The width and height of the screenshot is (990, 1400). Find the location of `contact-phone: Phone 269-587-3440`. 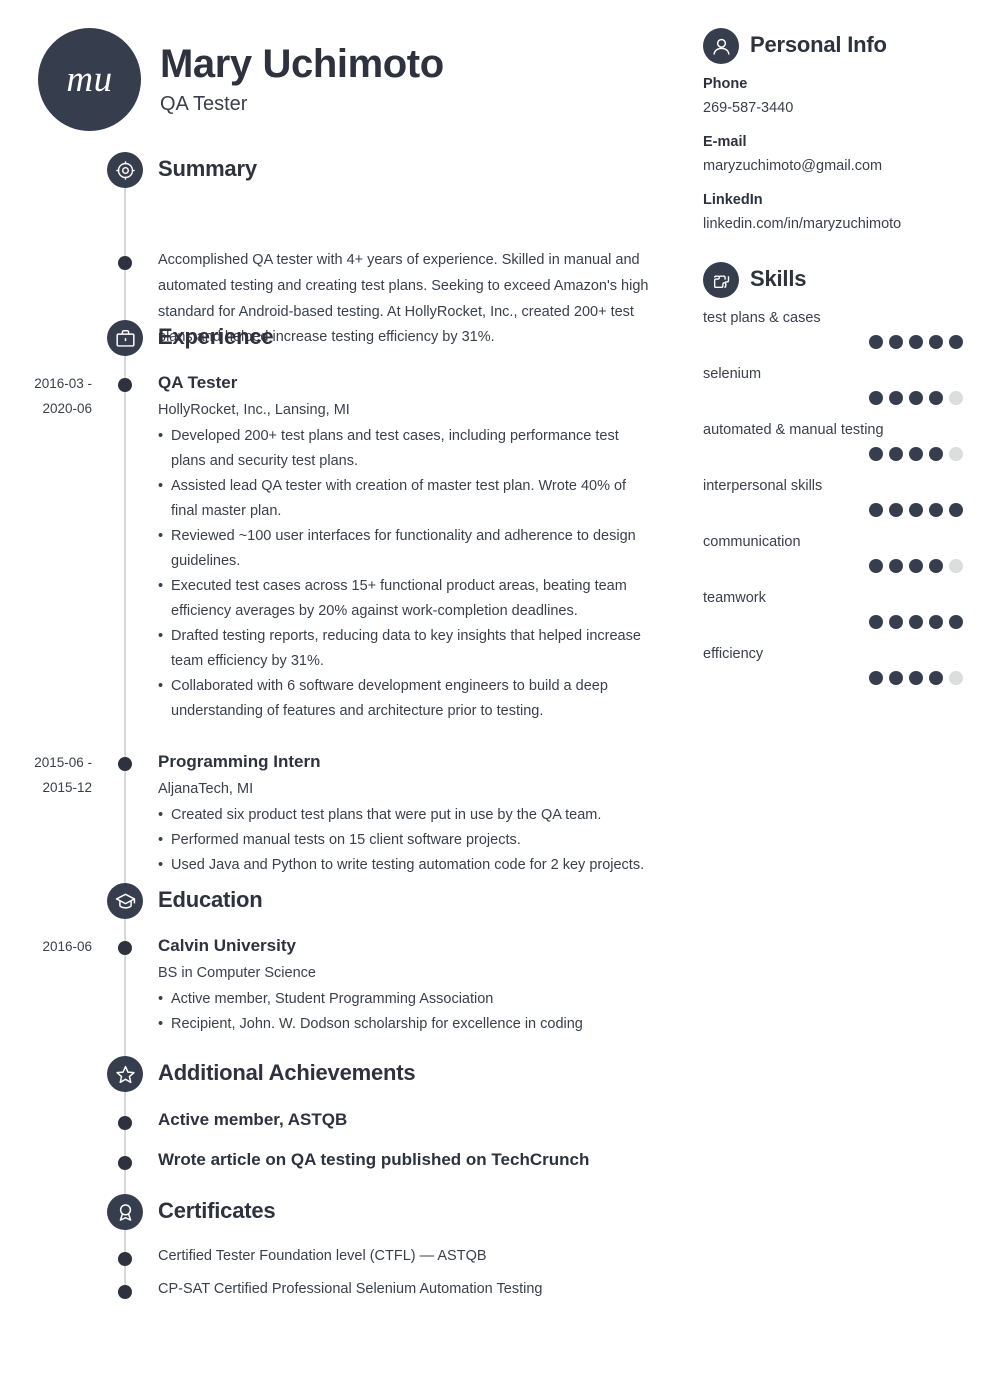

contact-phone: Phone 269-587-3440 is located at coordinates (846, 96).